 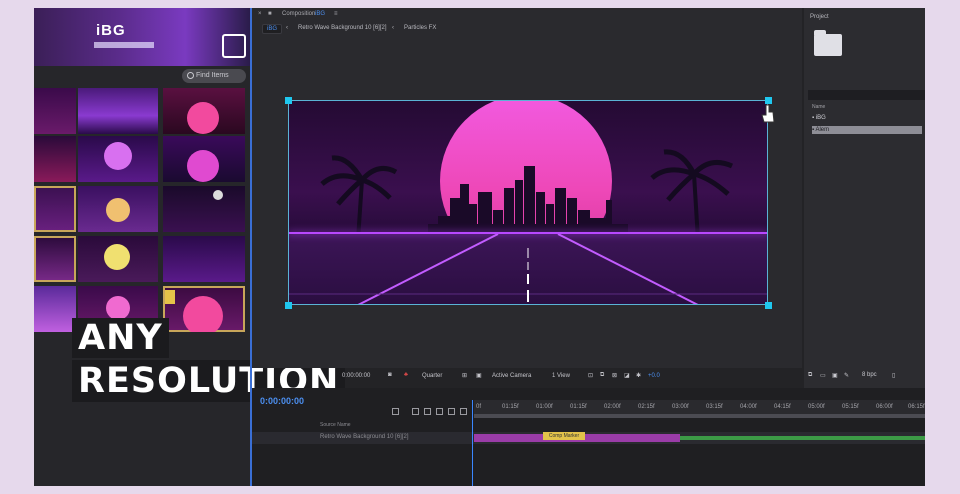 What do you see at coordinates (260, 14) in the screenshot?
I see `close-icon: ×` at bounding box center [260, 14].